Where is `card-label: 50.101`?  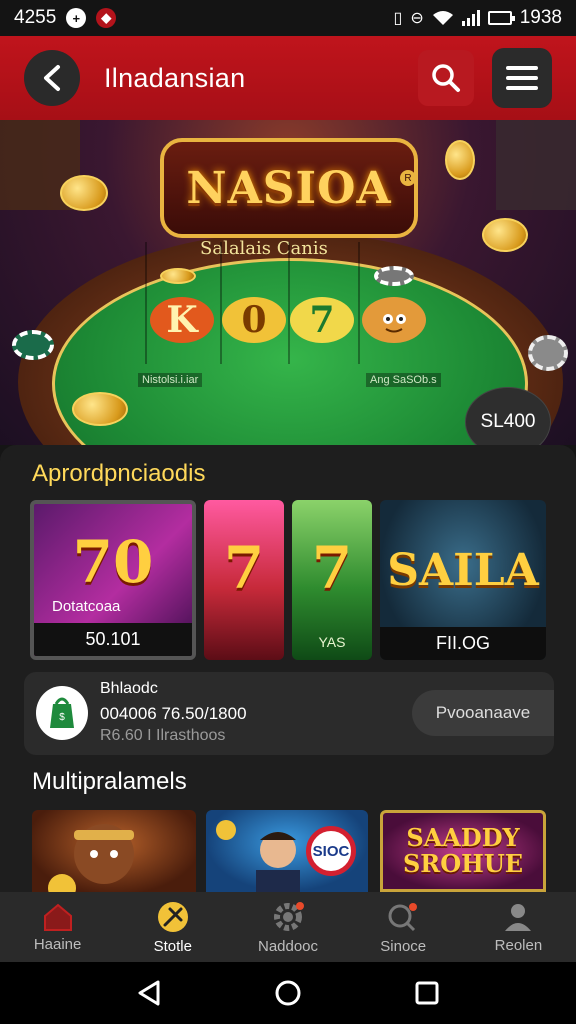 card-label: 50.101 is located at coordinates (113, 639).